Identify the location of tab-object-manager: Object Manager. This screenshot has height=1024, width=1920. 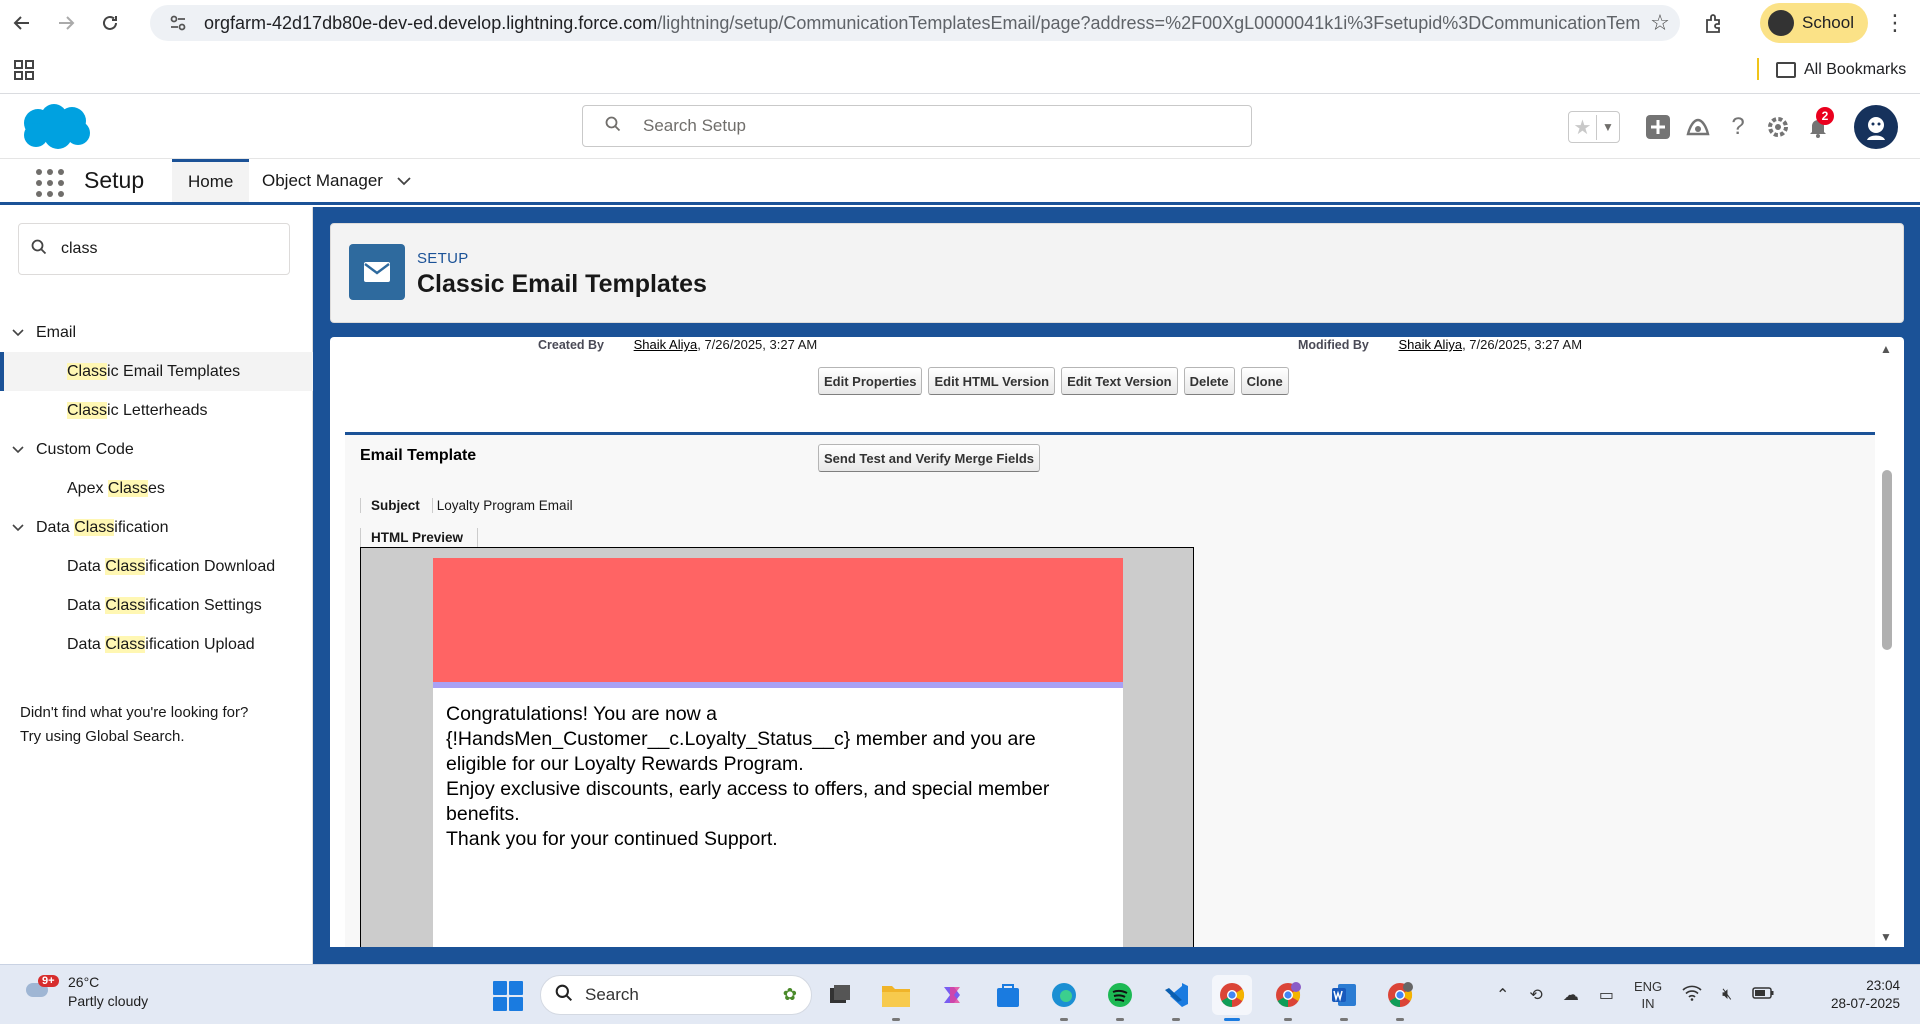
(336, 180).